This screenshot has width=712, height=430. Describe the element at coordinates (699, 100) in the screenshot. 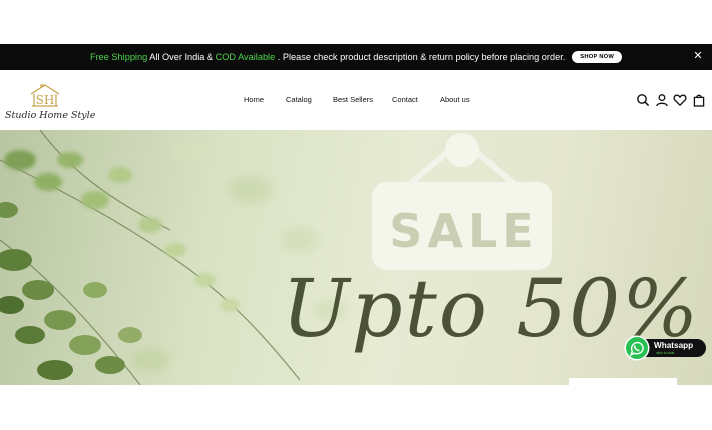

I see `cart-icon` at that location.